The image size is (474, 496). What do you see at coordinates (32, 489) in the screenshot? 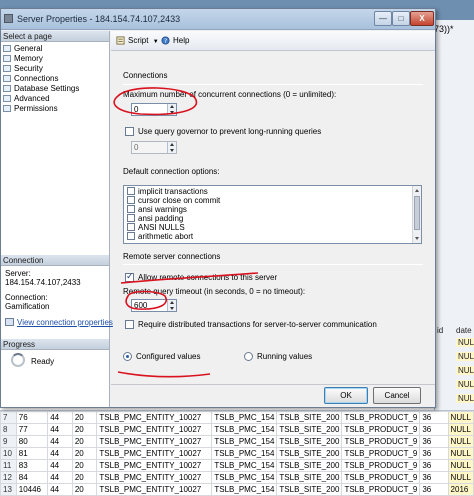
I see `table-cell: 10446` at bounding box center [32, 489].